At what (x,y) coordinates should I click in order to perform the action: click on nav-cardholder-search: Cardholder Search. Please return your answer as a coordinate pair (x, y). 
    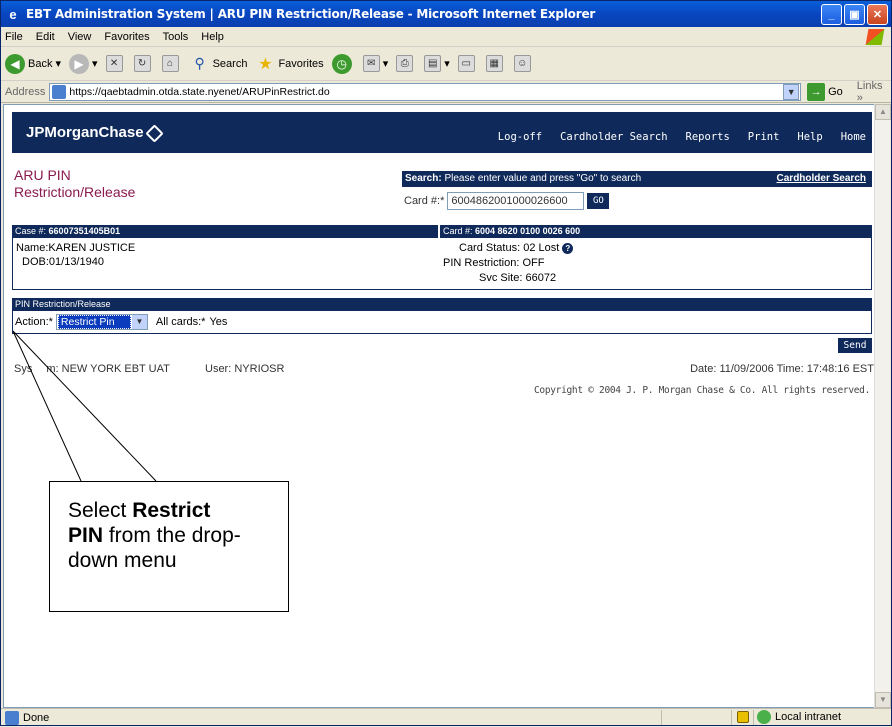
    Looking at the image, I should click on (613, 137).